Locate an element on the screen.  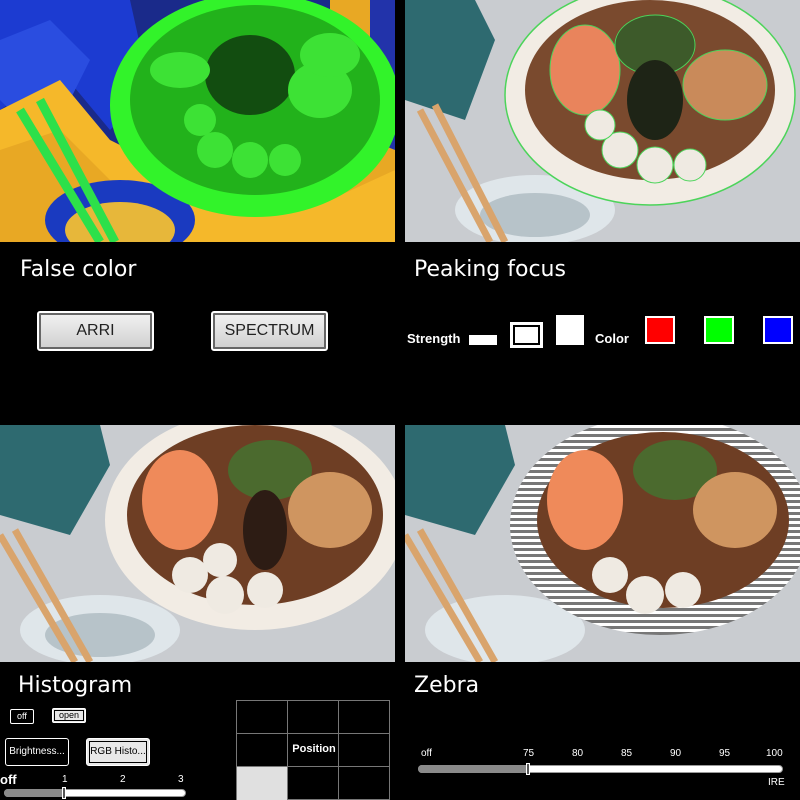
position-cell-bottom-left is located at coordinates (262, 783).